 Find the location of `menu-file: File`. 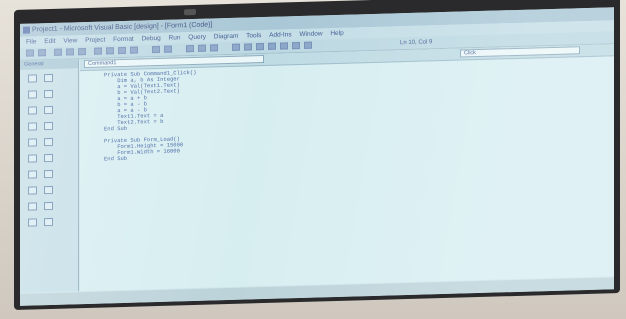

menu-file: File is located at coordinates (31, 41).